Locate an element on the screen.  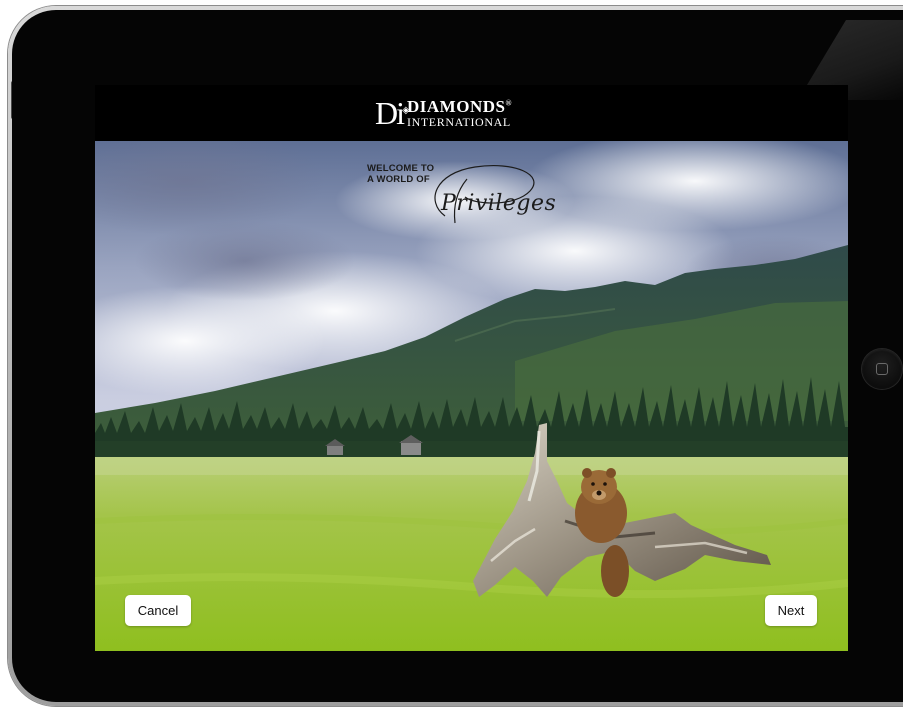
logo-name-line2: INTERNATIONAL is located at coordinates (459, 122).